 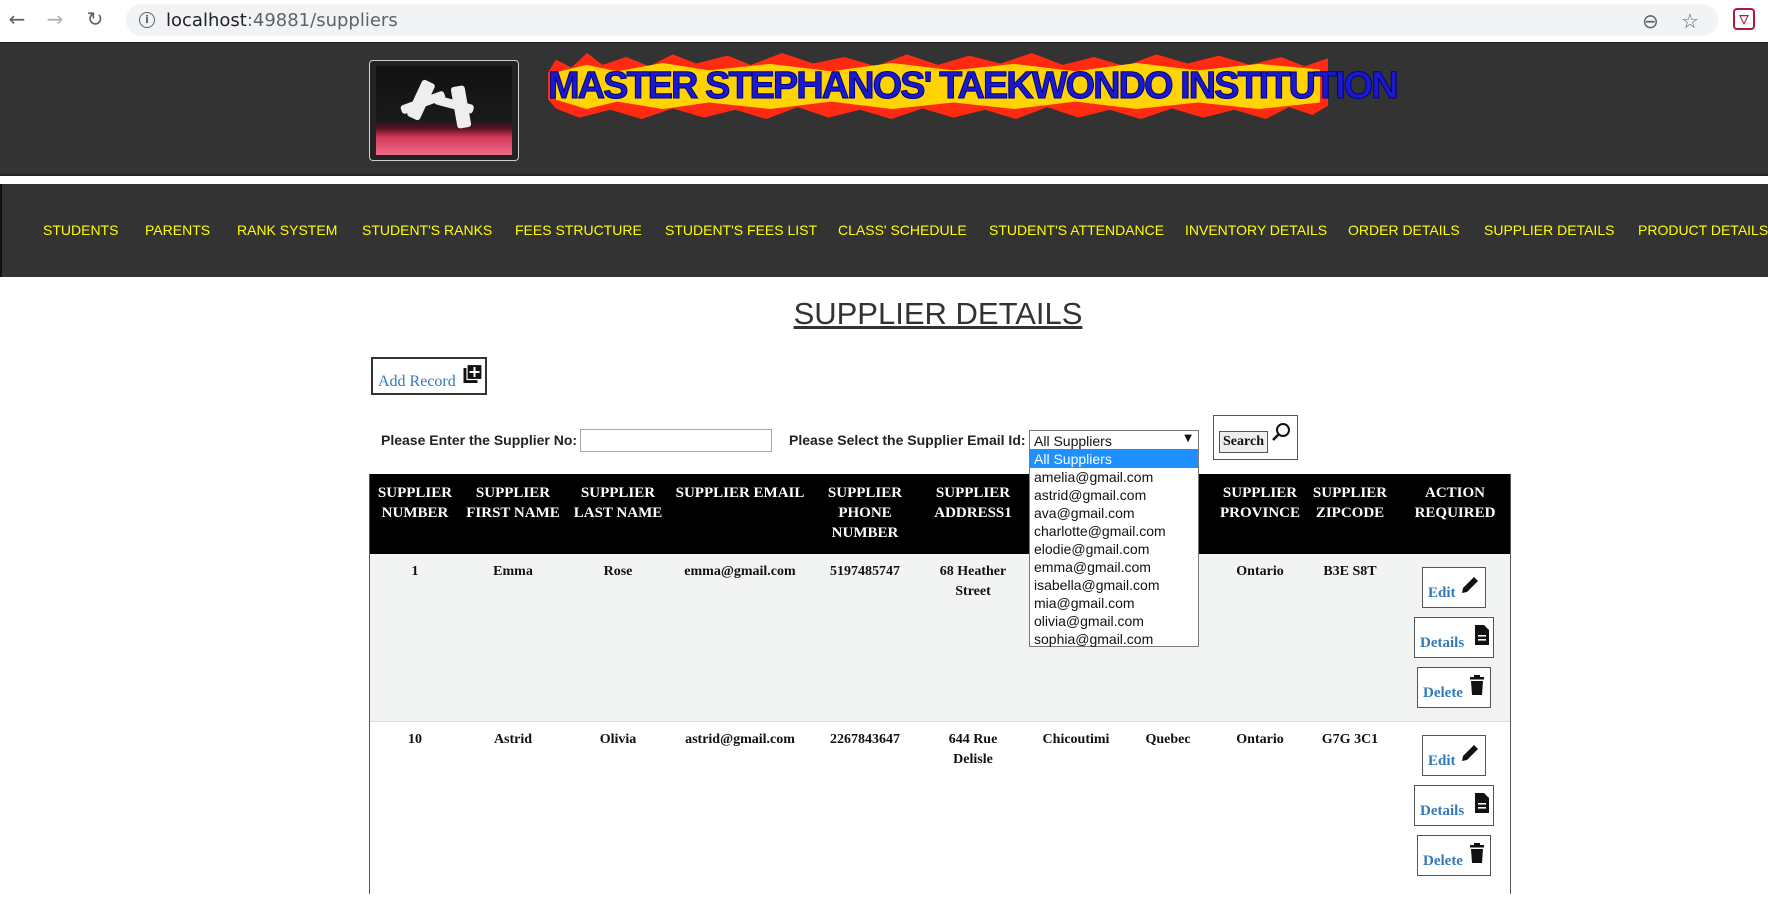 What do you see at coordinates (973, 581) in the screenshot?
I see `cell-address1: 68 Heather Street` at bounding box center [973, 581].